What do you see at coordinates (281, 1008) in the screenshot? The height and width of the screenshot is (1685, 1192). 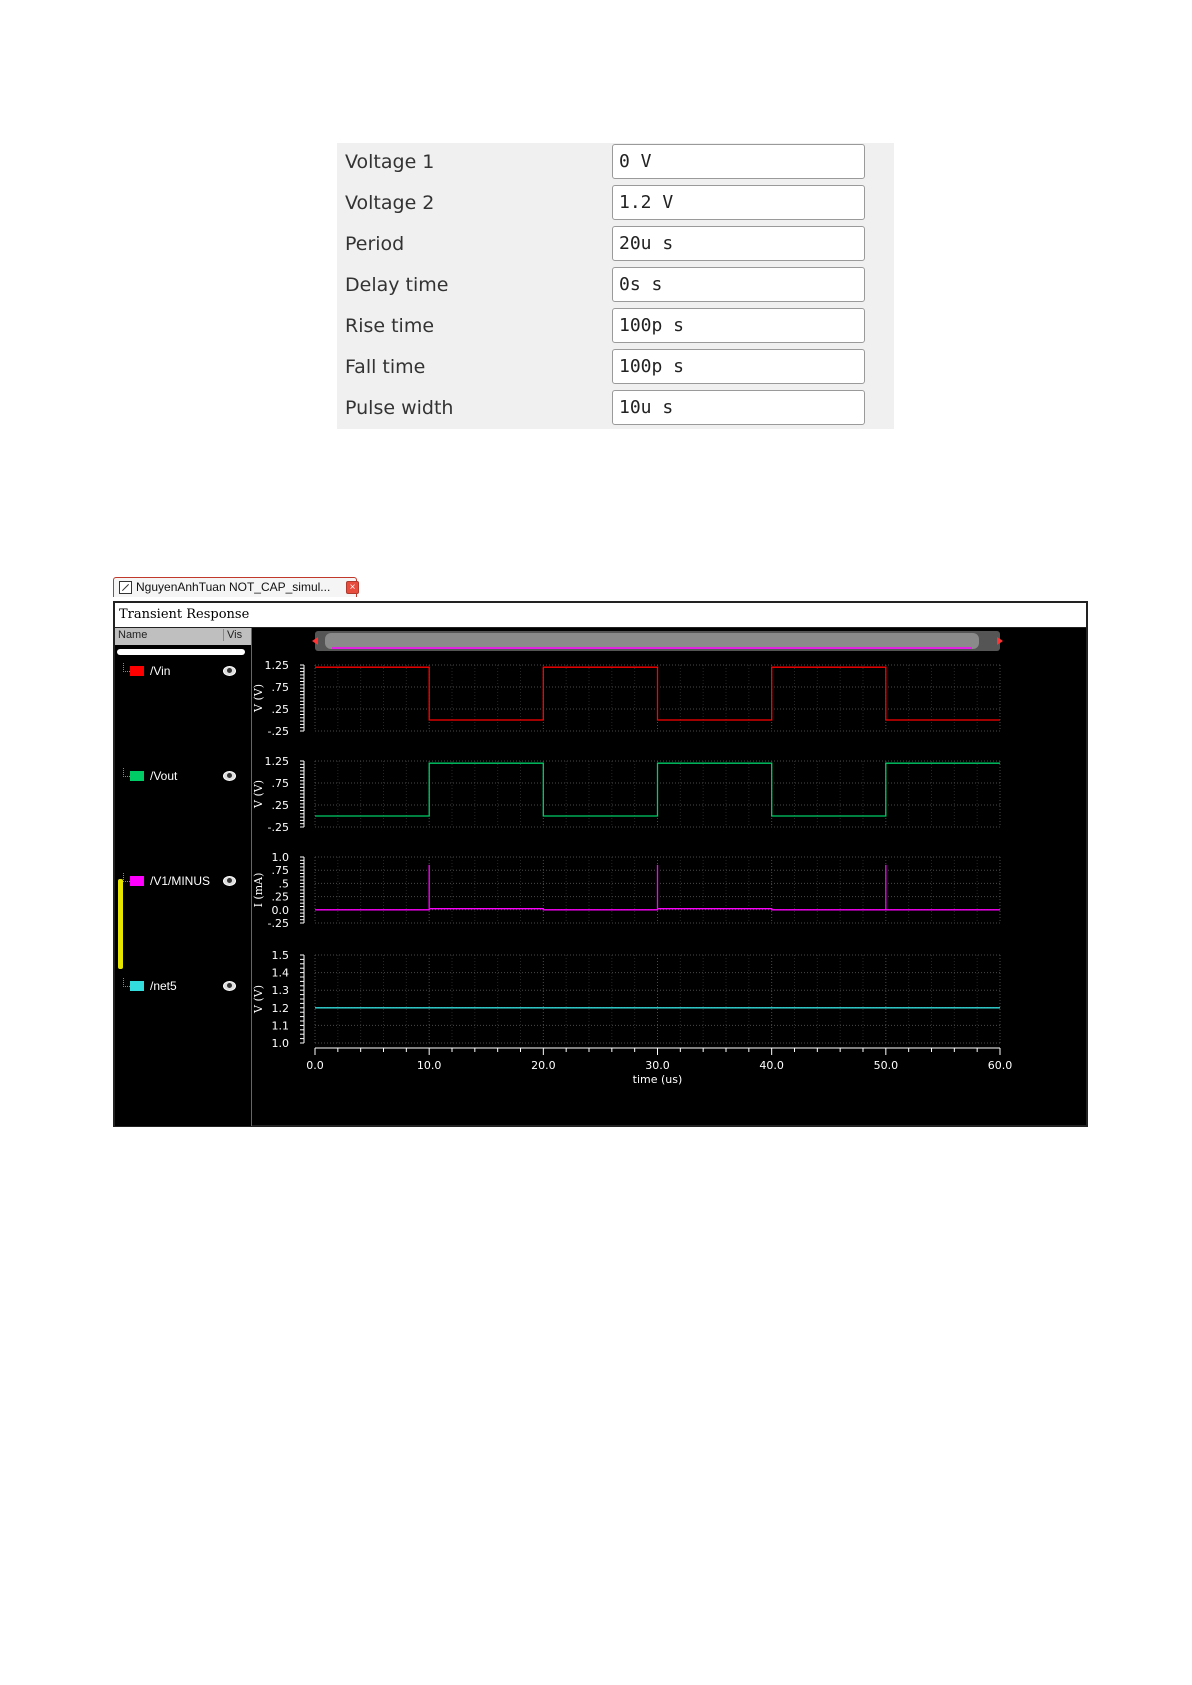 I see `y-tick-label: 1.2` at bounding box center [281, 1008].